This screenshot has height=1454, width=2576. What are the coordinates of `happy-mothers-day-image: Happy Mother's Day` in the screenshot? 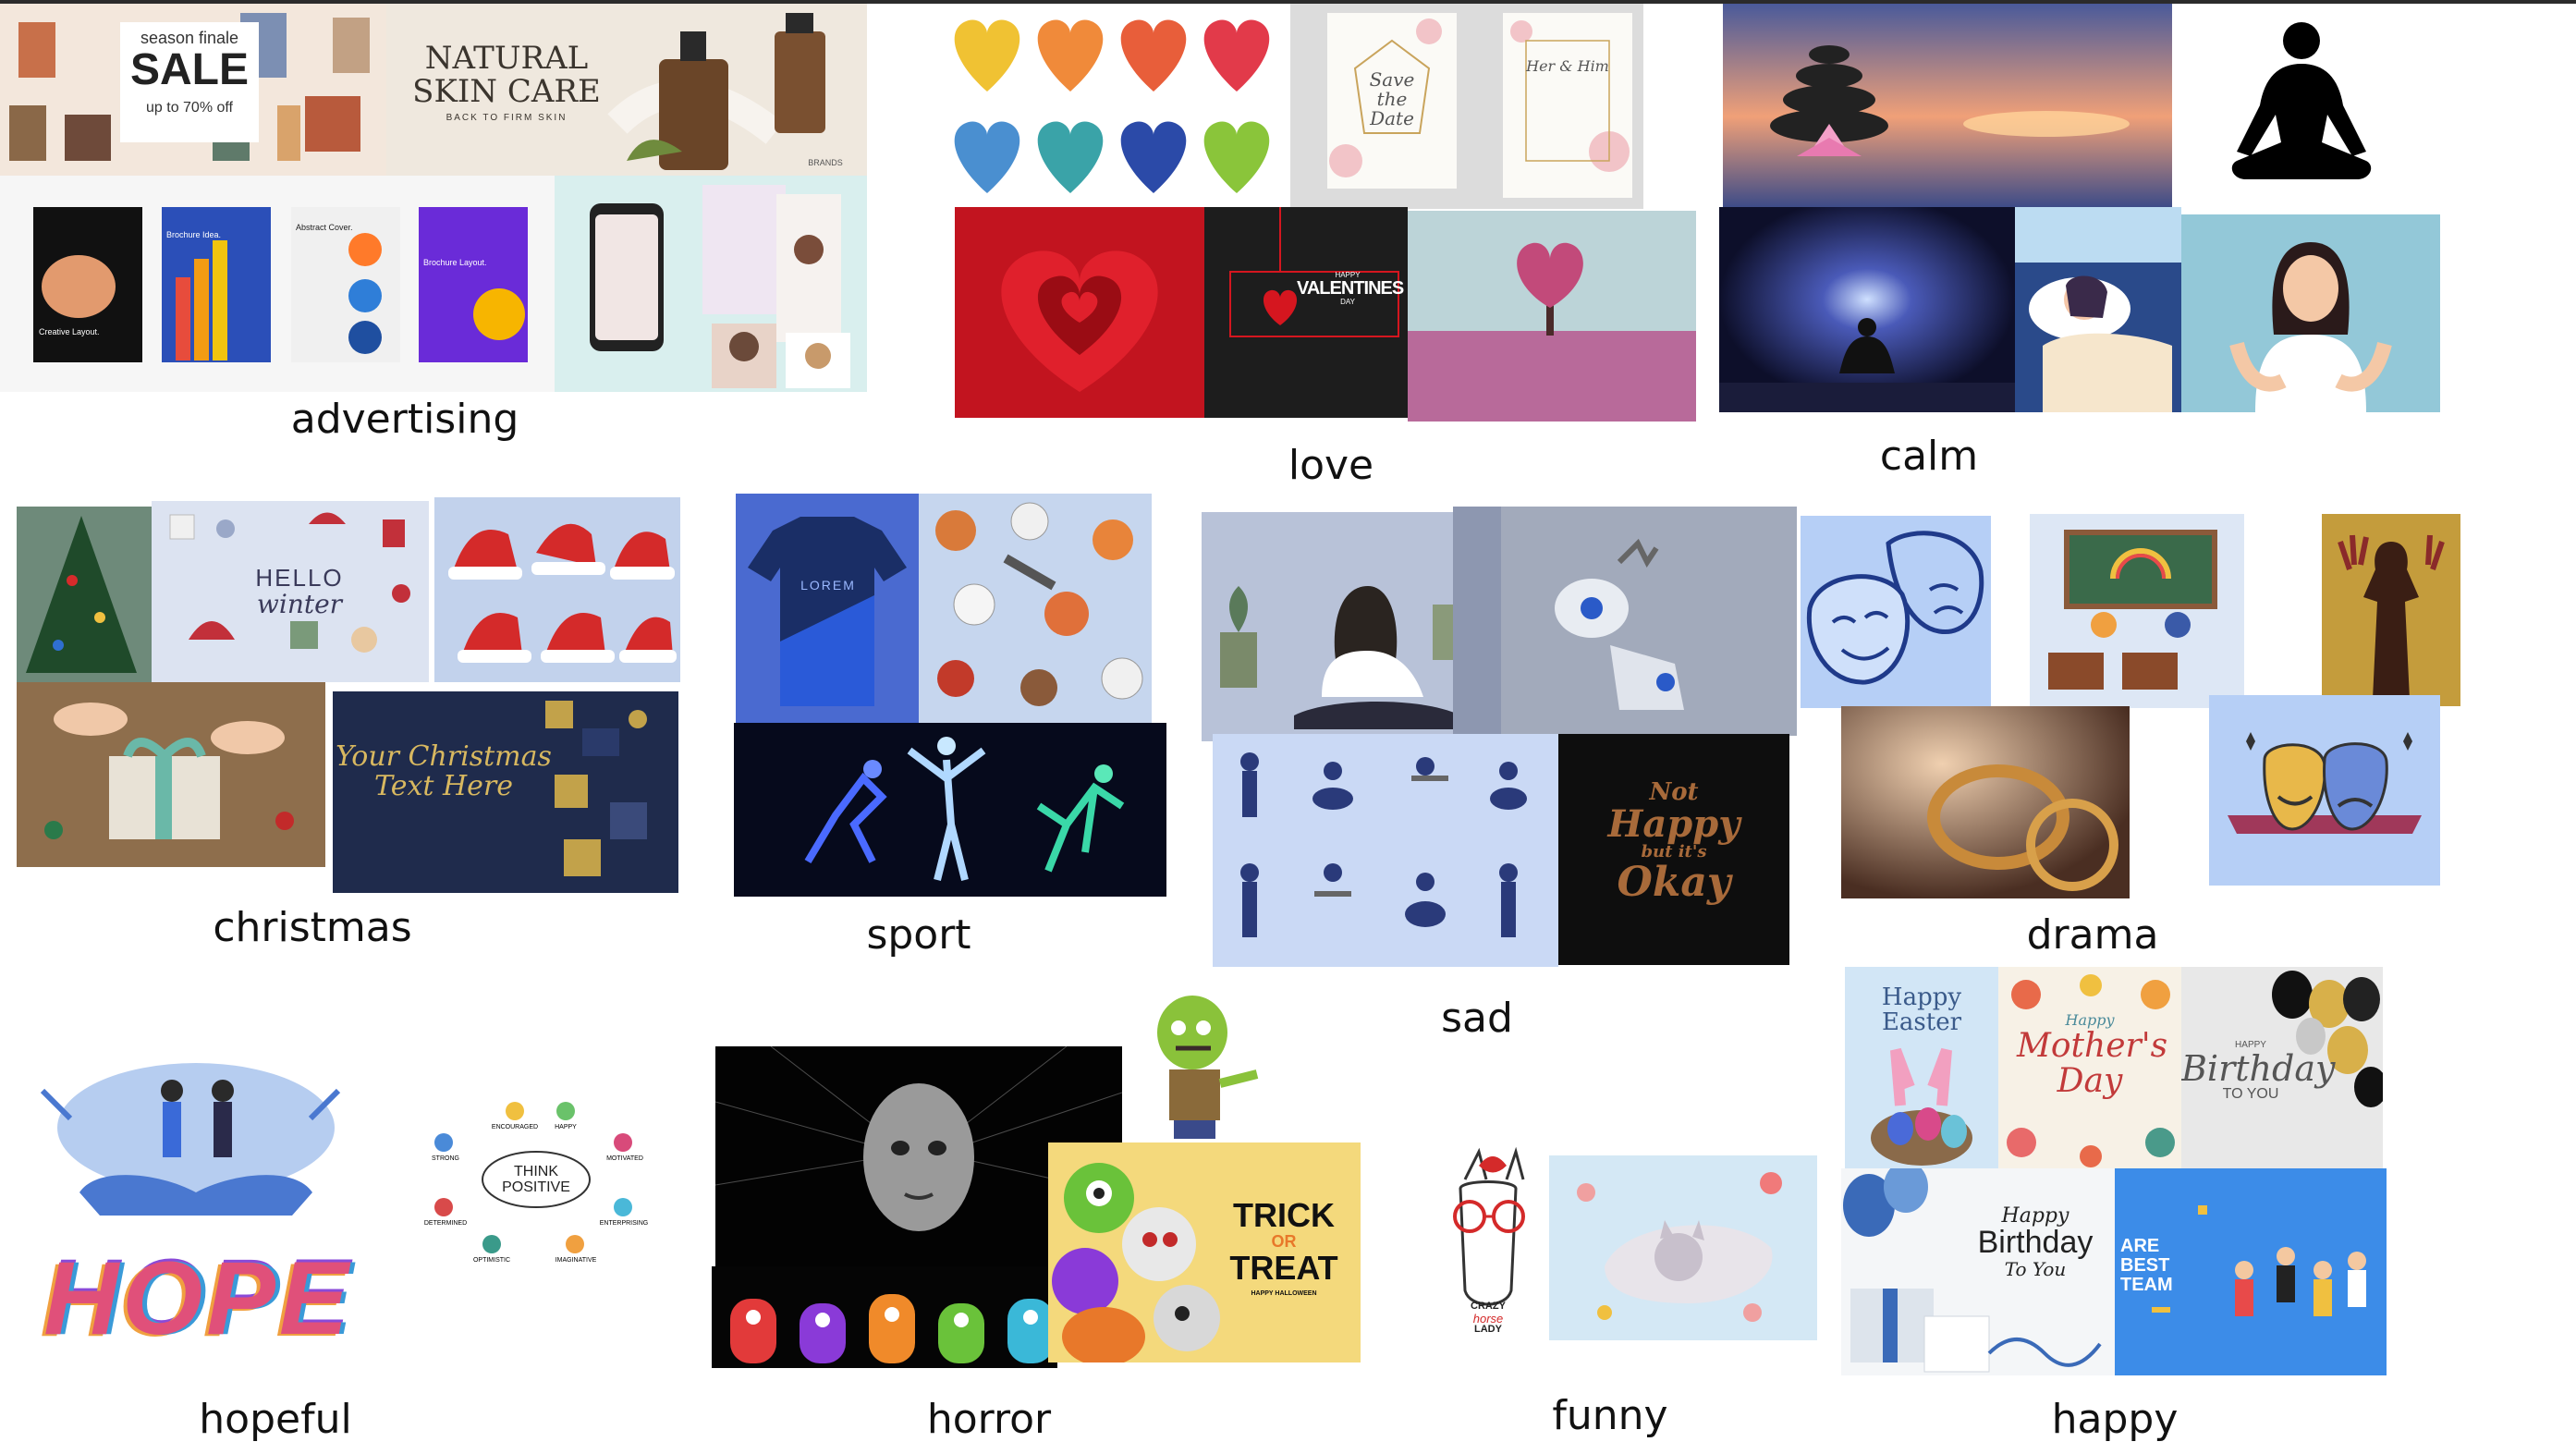 It's located at (2089, 1067).